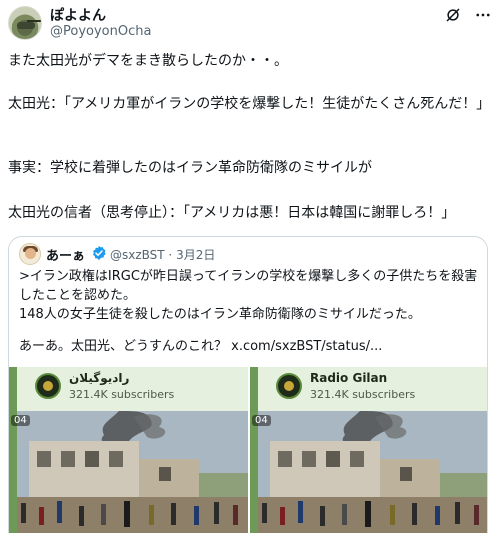 This screenshot has height=533, width=500. Describe the element at coordinates (232, 213) in the screenshot. I see `tweet-text-line: 太田光の信者（思考停止）：「アメリカは悪！日本は韓国に謝罪しろ！」` at that location.